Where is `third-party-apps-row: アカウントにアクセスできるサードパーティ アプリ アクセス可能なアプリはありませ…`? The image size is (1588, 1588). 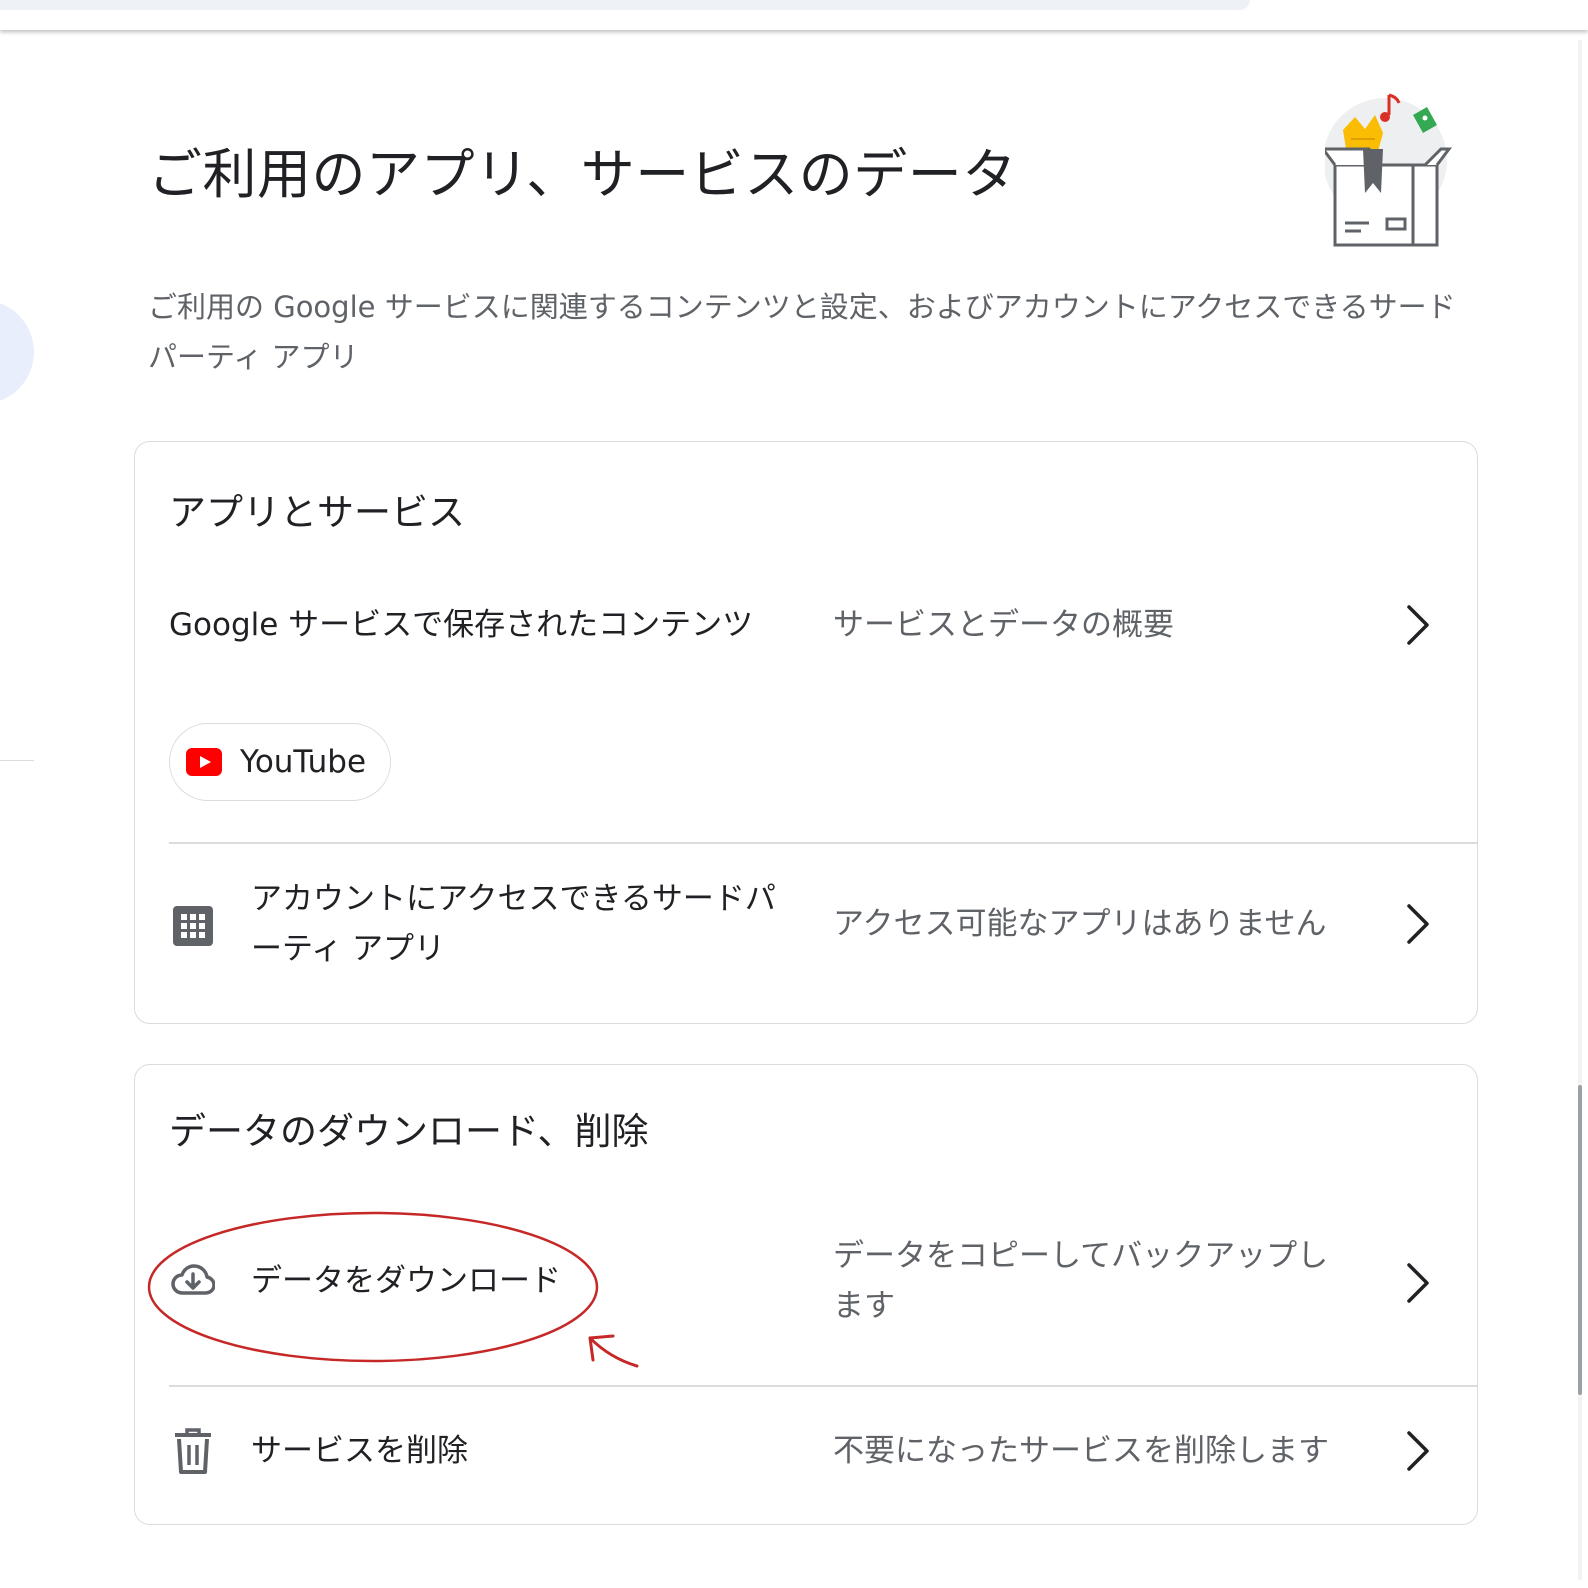
third-party-apps-row: アカウントにアクセスできるサードパーティ アプリ アクセス可能なアプリはありませ… is located at coordinates (806, 929).